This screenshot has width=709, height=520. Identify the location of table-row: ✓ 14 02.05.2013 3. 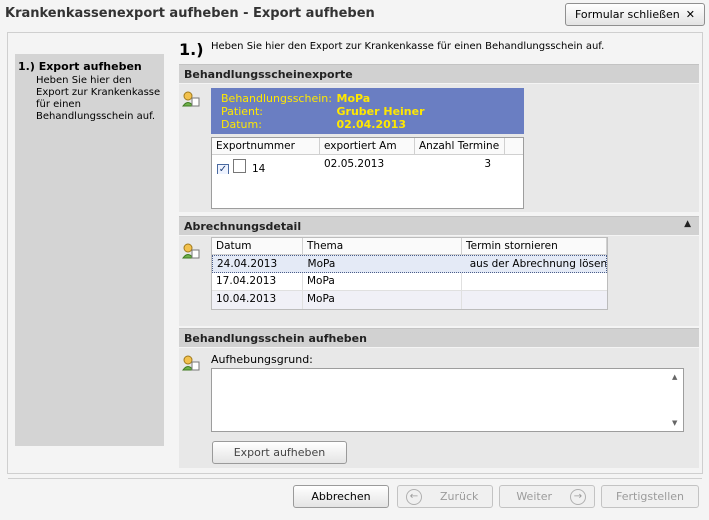
(367, 165).